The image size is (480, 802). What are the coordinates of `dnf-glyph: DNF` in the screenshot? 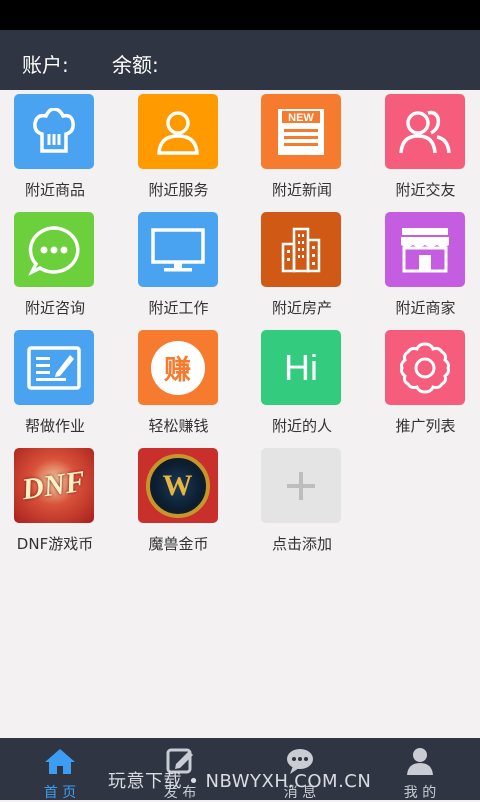 It's located at (53, 485).